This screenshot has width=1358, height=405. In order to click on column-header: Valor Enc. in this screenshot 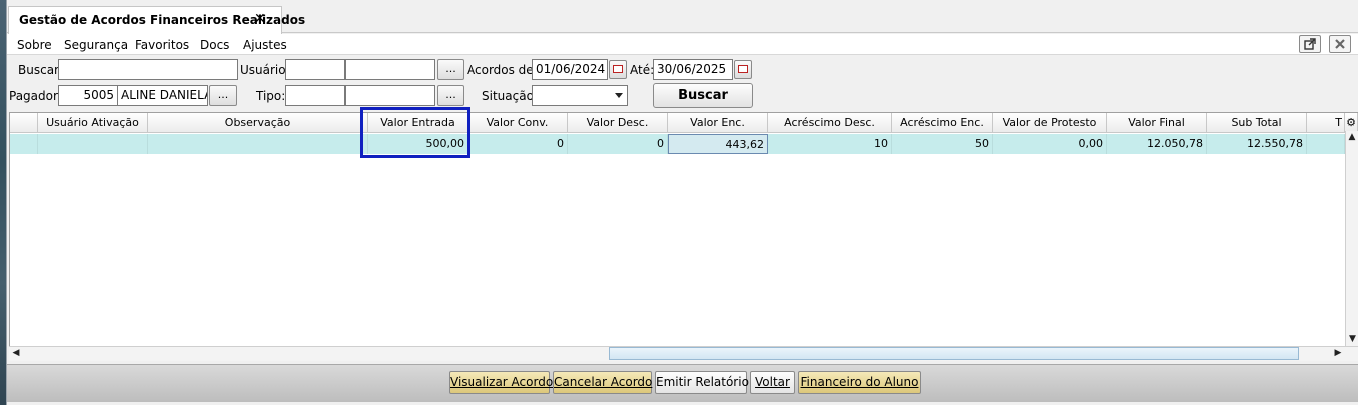, I will do `click(718, 123)`.